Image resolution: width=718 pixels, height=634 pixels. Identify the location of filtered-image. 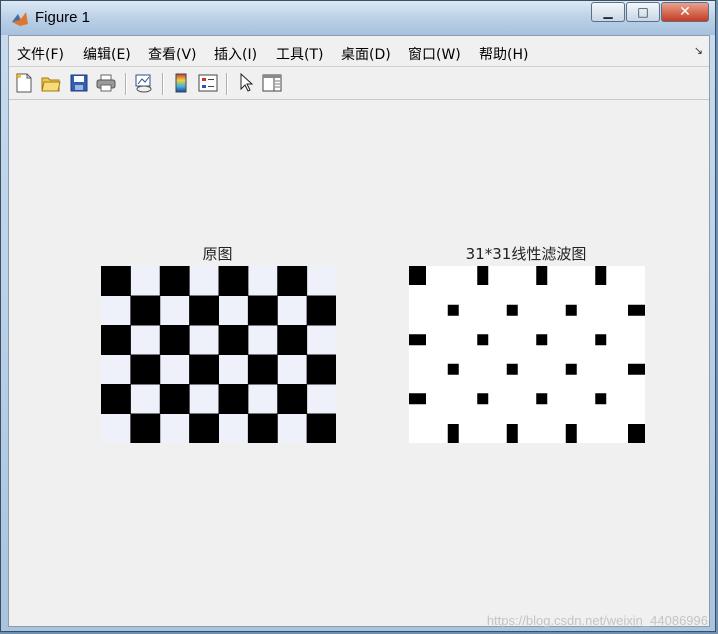
(527, 354).